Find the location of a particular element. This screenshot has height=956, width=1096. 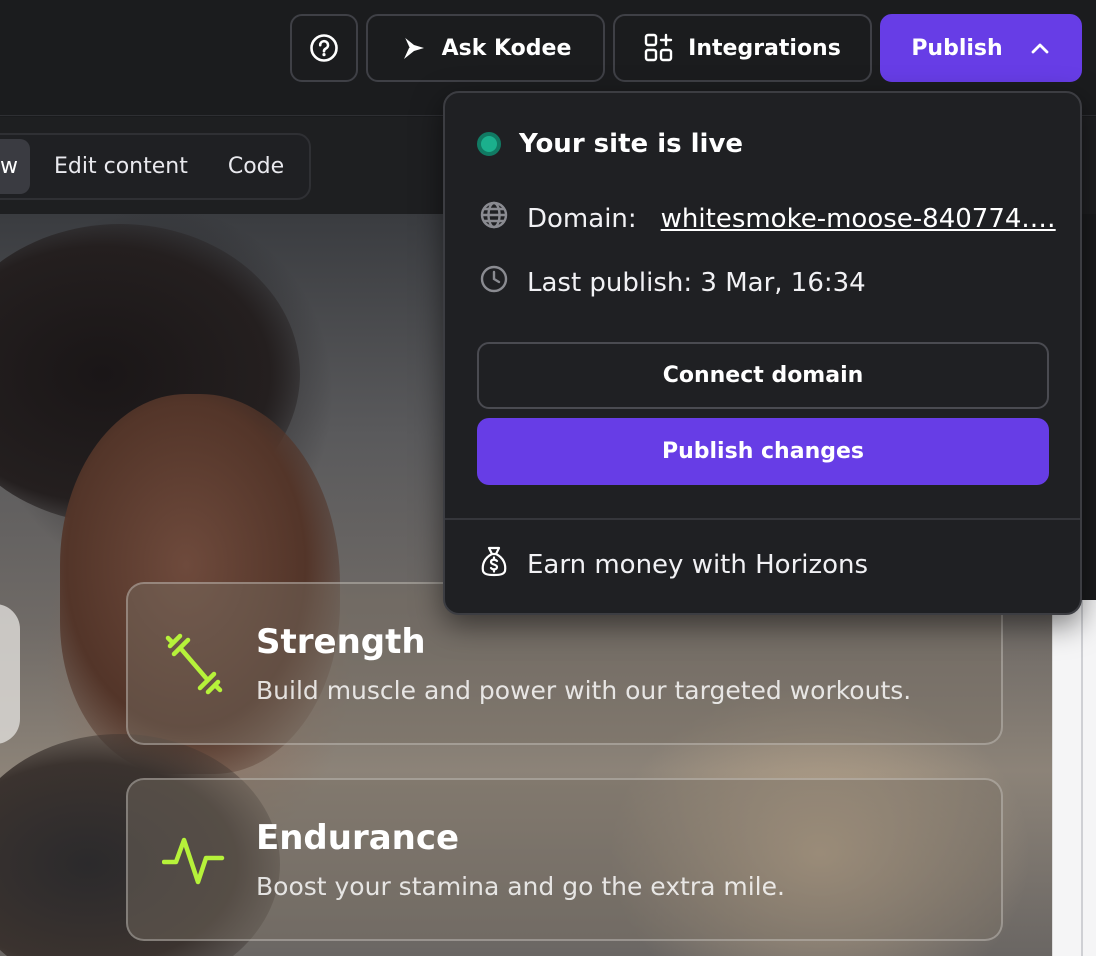

connect-domain-button: Connect domain is located at coordinates (763, 375).